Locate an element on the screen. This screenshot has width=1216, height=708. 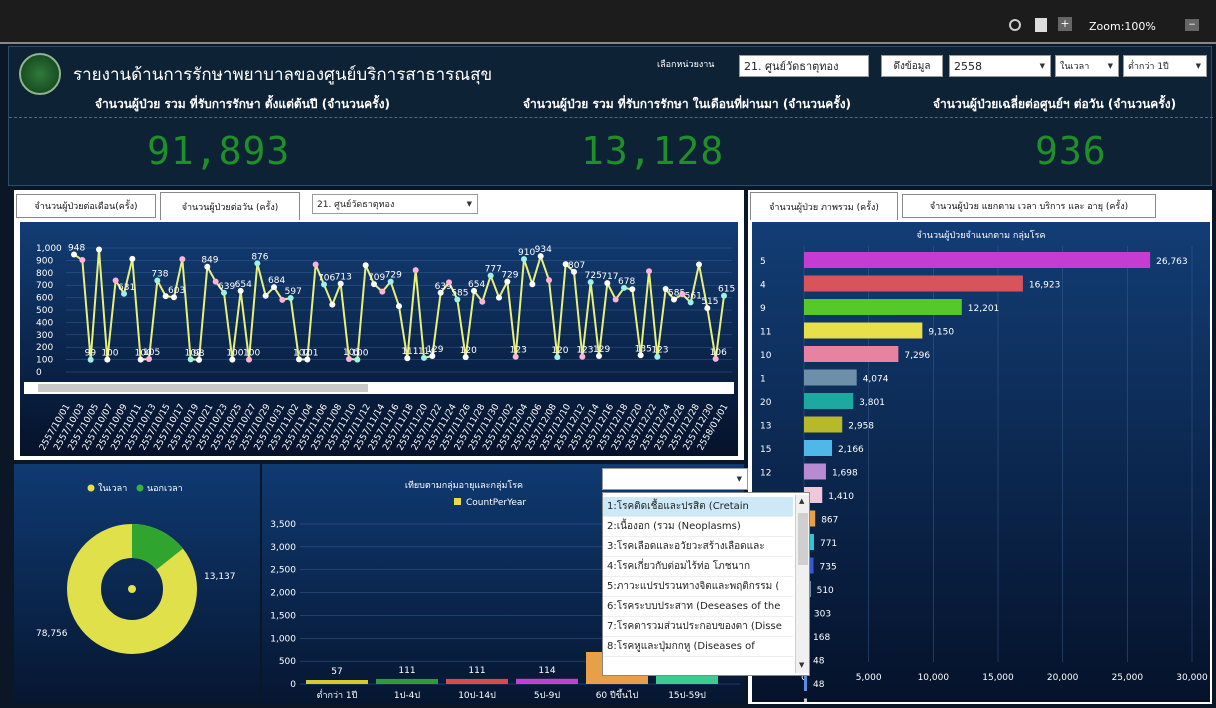
center-select: 21. ศูนย์วัดธาตุทอง ▼ is located at coordinates (395, 204).